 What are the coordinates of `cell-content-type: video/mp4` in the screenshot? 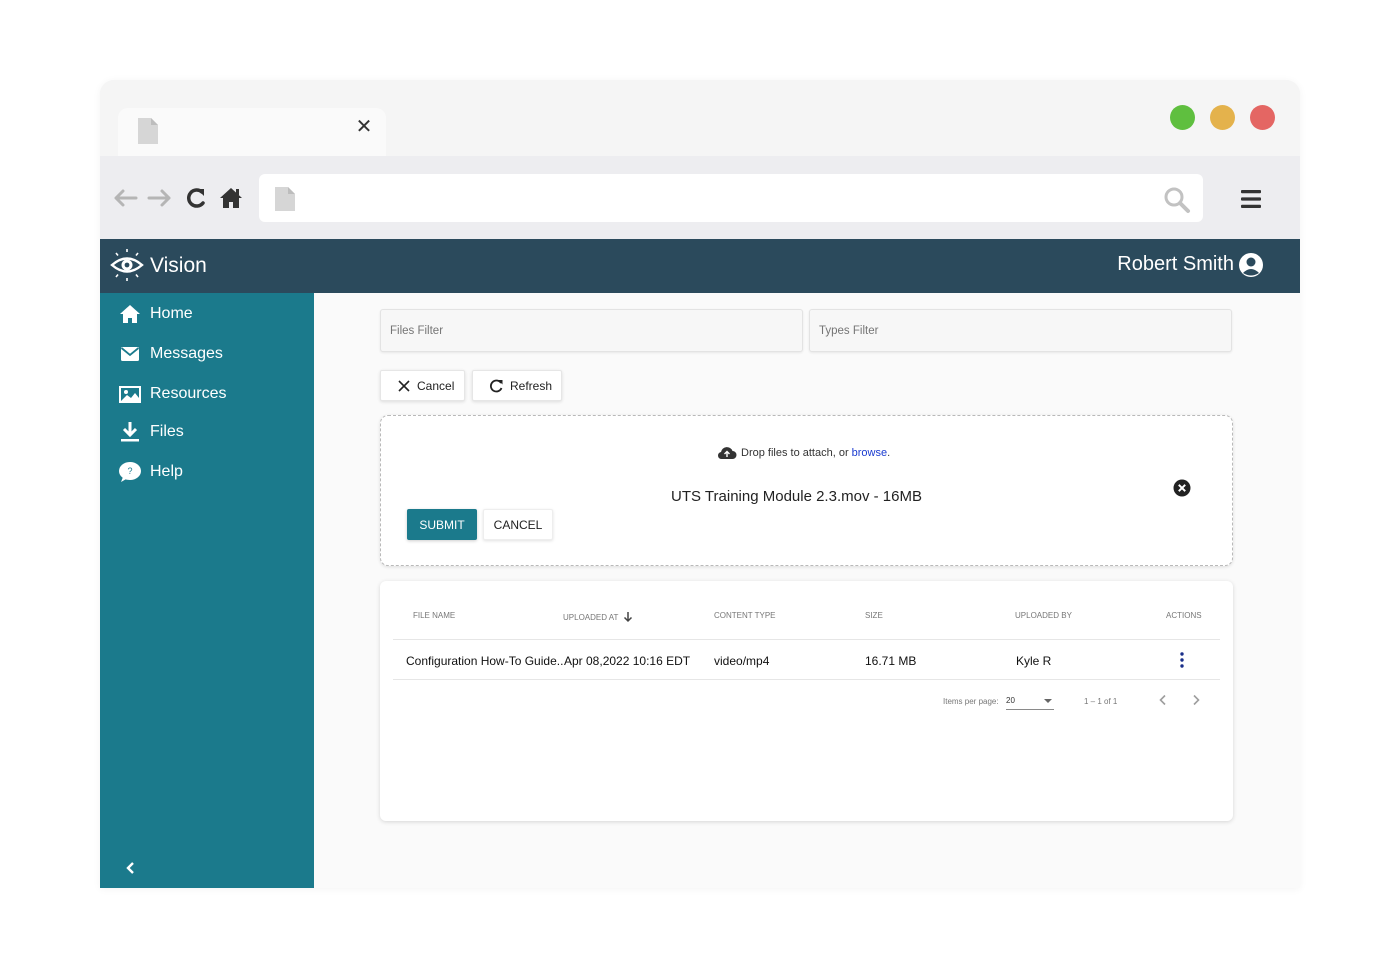 It's located at (742, 661).